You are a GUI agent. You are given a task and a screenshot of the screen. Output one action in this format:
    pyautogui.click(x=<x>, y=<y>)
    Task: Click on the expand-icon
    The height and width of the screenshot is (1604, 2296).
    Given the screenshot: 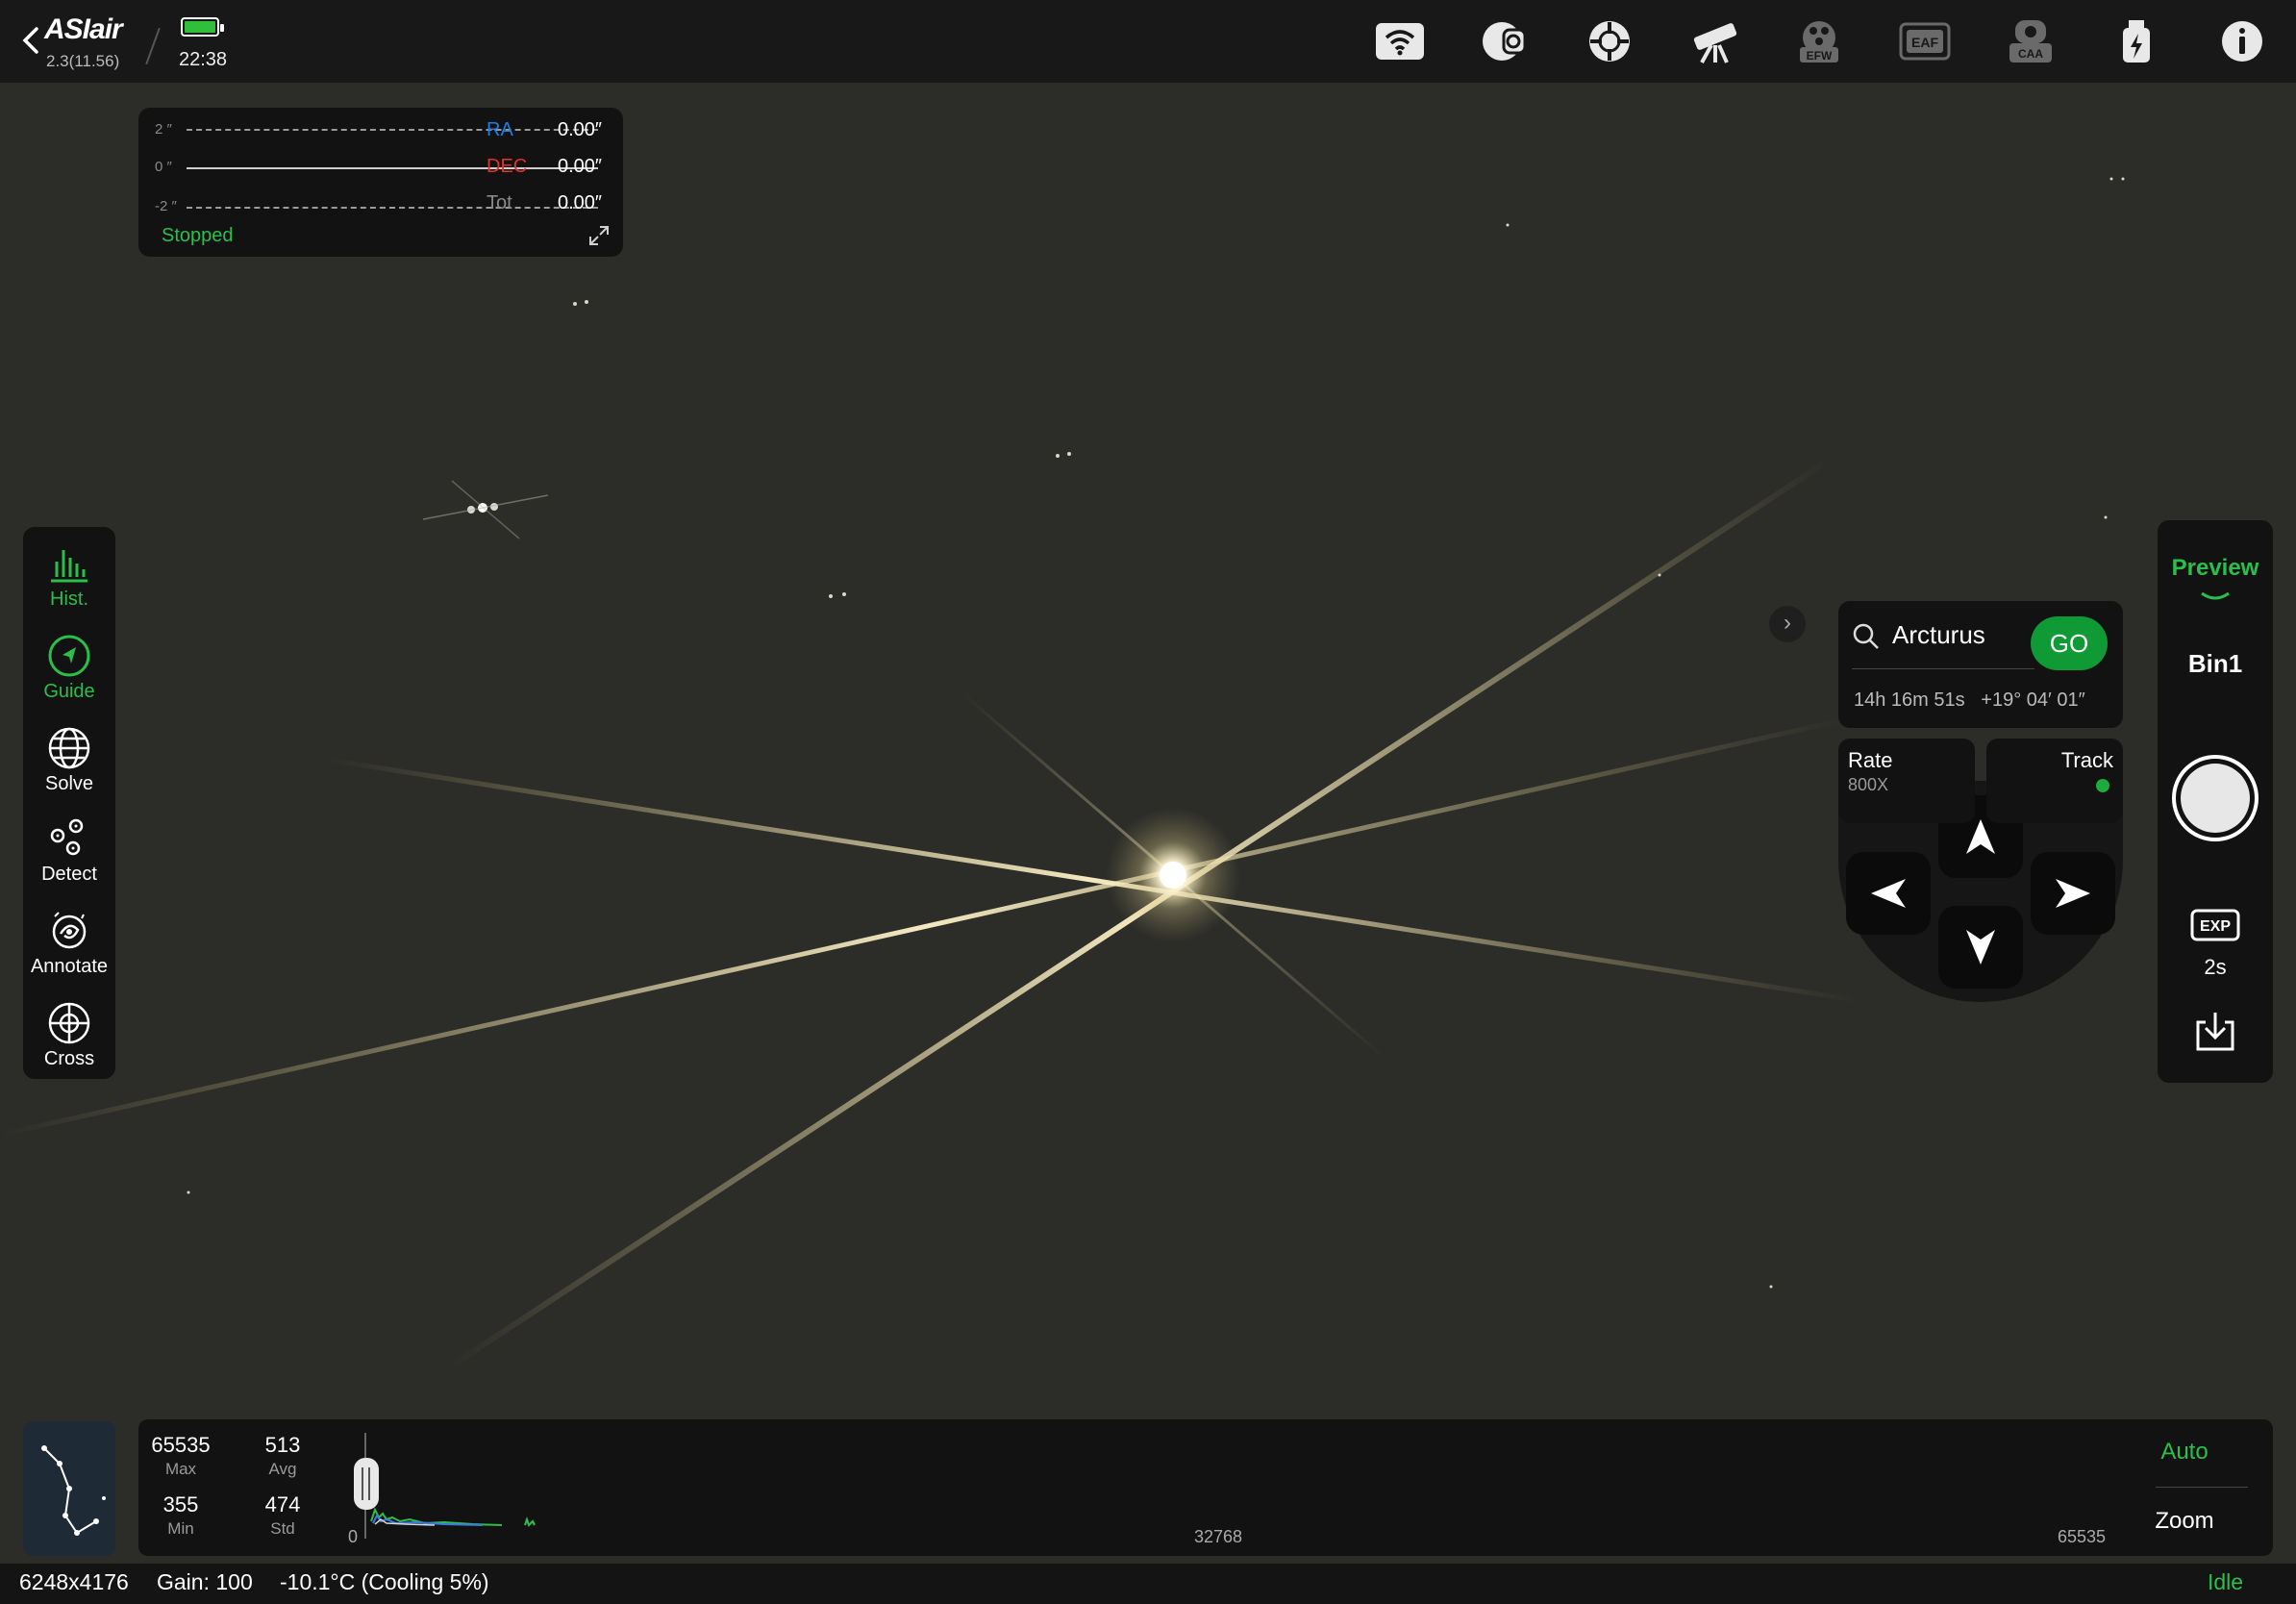 What is the action you would take?
    pyautogui.click(x=598, y=235)
    